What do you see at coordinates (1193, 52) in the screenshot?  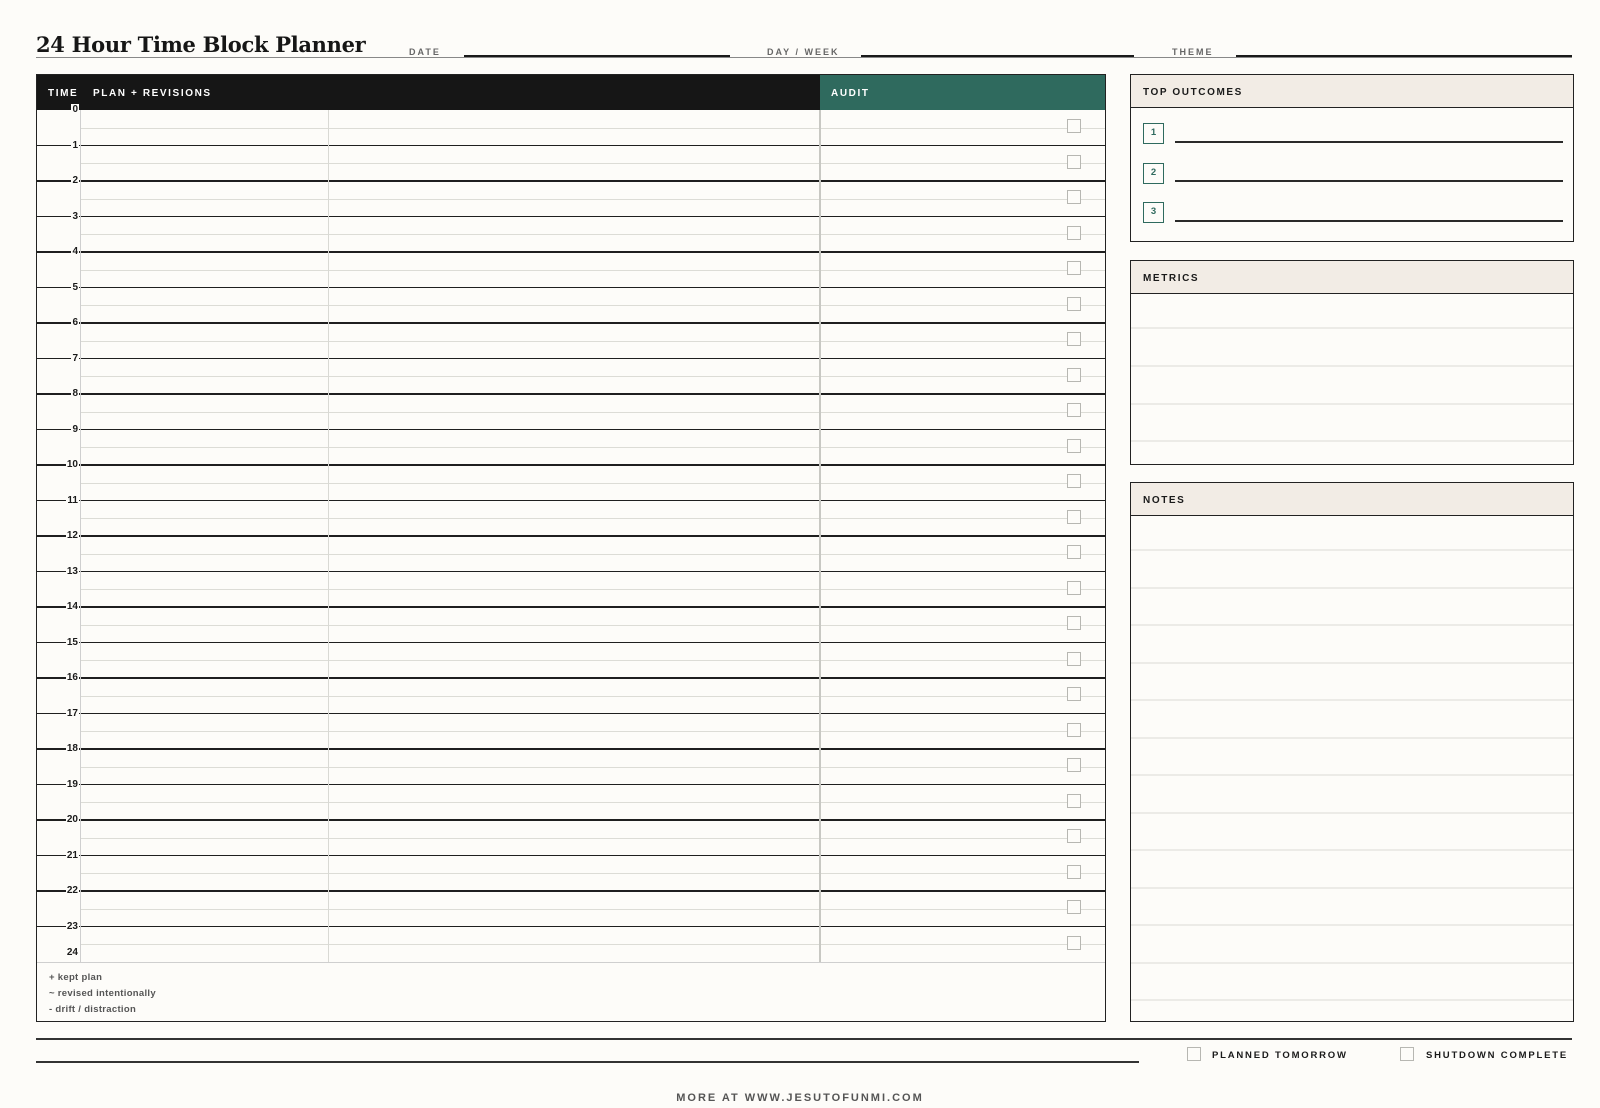 I see `theme-label: THEME` at bounding box center [1193, 52].